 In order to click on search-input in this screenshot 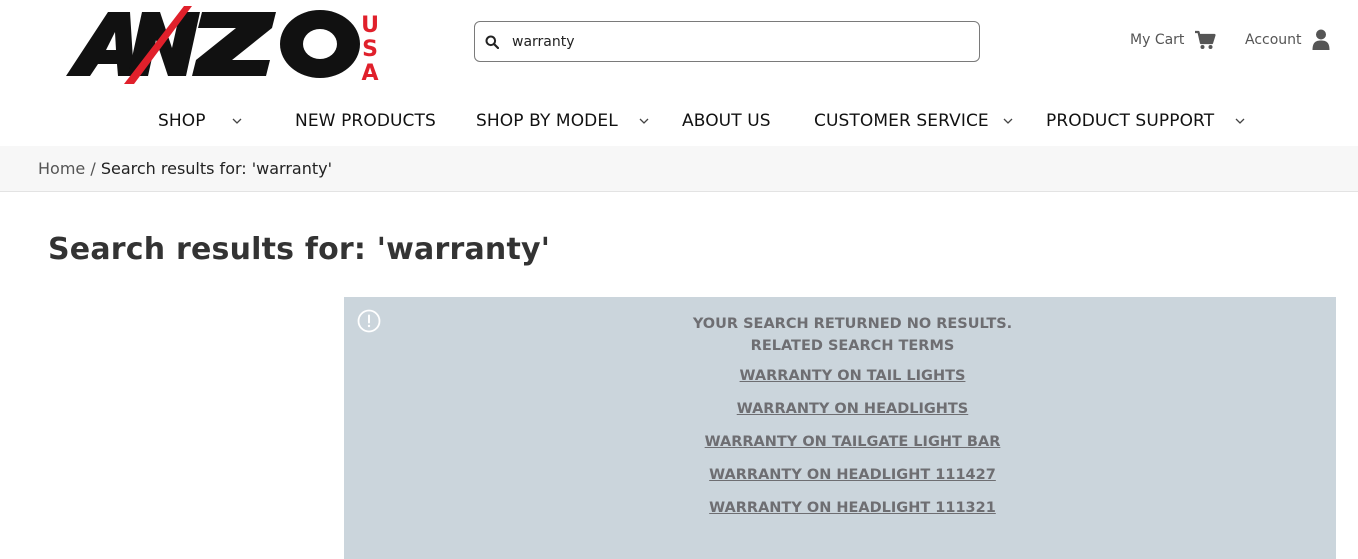, I will do `click(732, 41)`.